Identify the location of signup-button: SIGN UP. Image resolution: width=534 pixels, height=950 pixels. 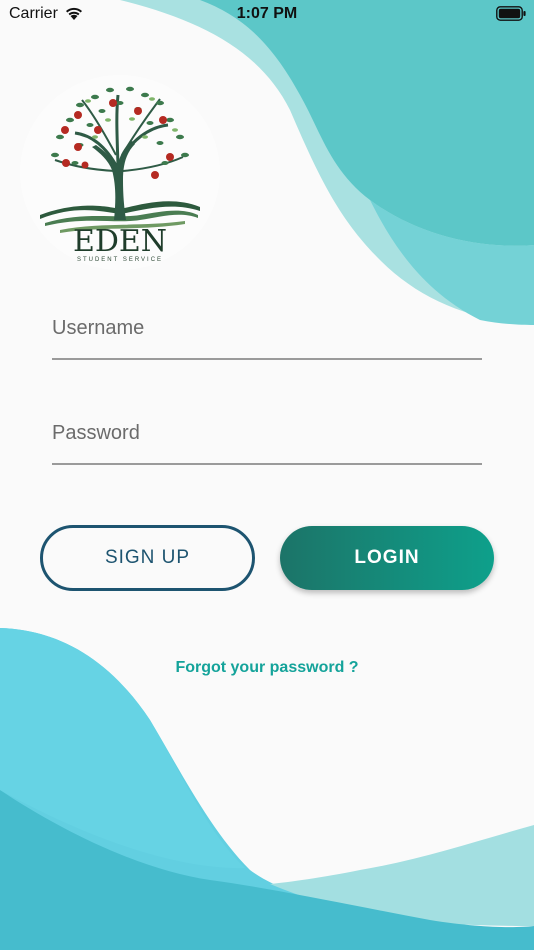
(147, 558).